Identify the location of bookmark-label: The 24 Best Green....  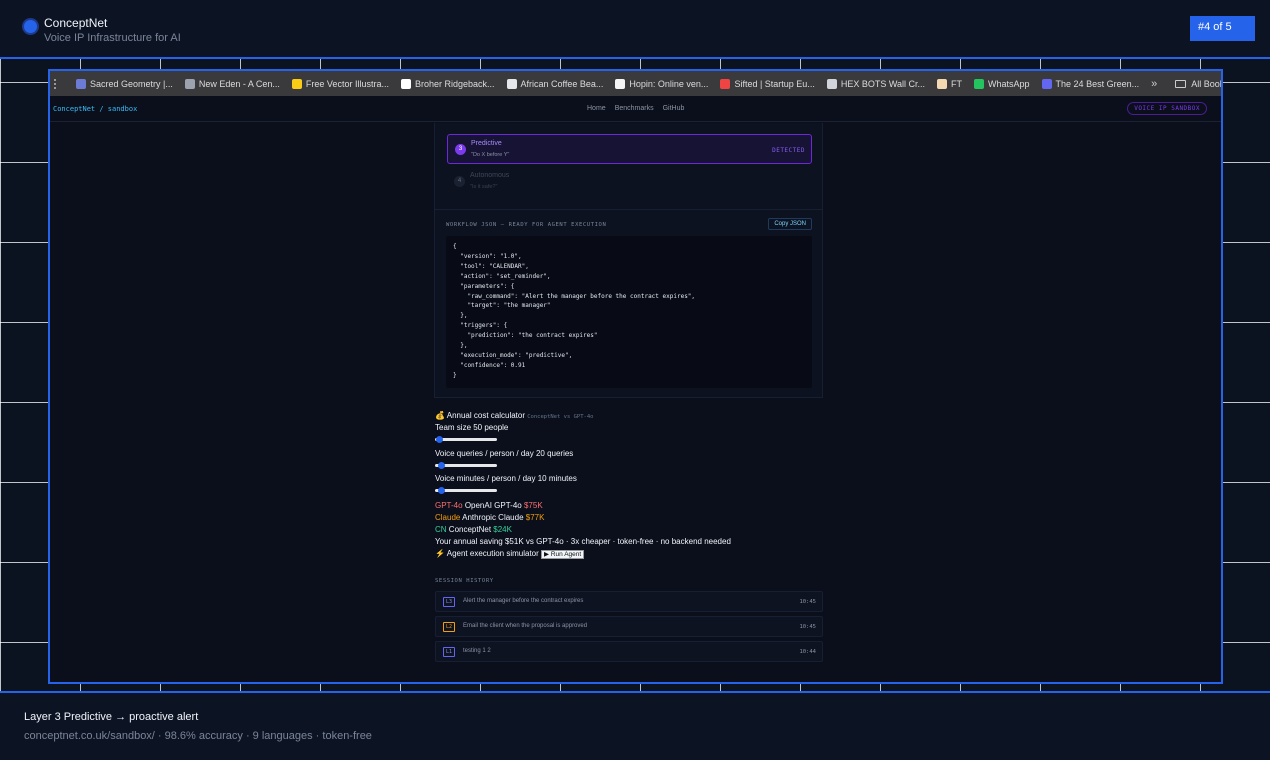
(1097, 83).